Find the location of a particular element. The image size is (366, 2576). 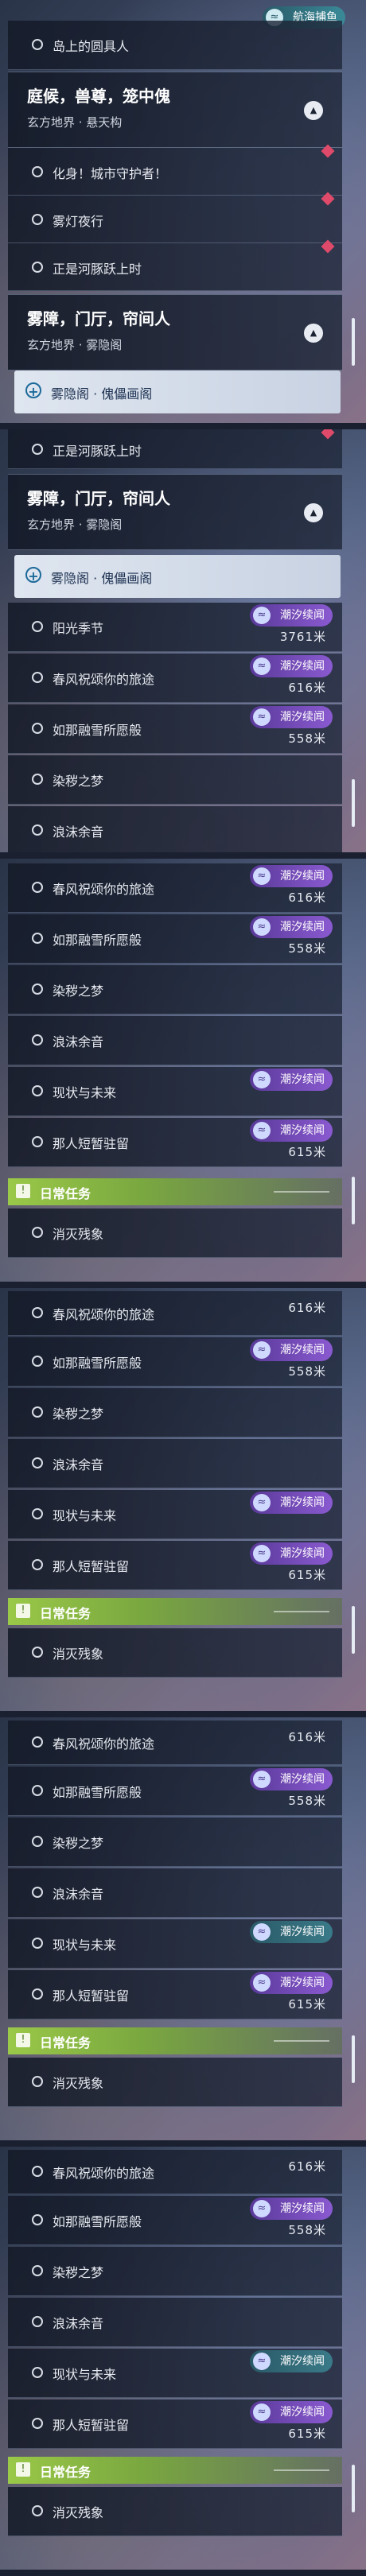

quest-group-header: 庭候，兽尊，笼中傀 玄方地界 · 悬天构 ▲ is located at coordinates (175, 110).